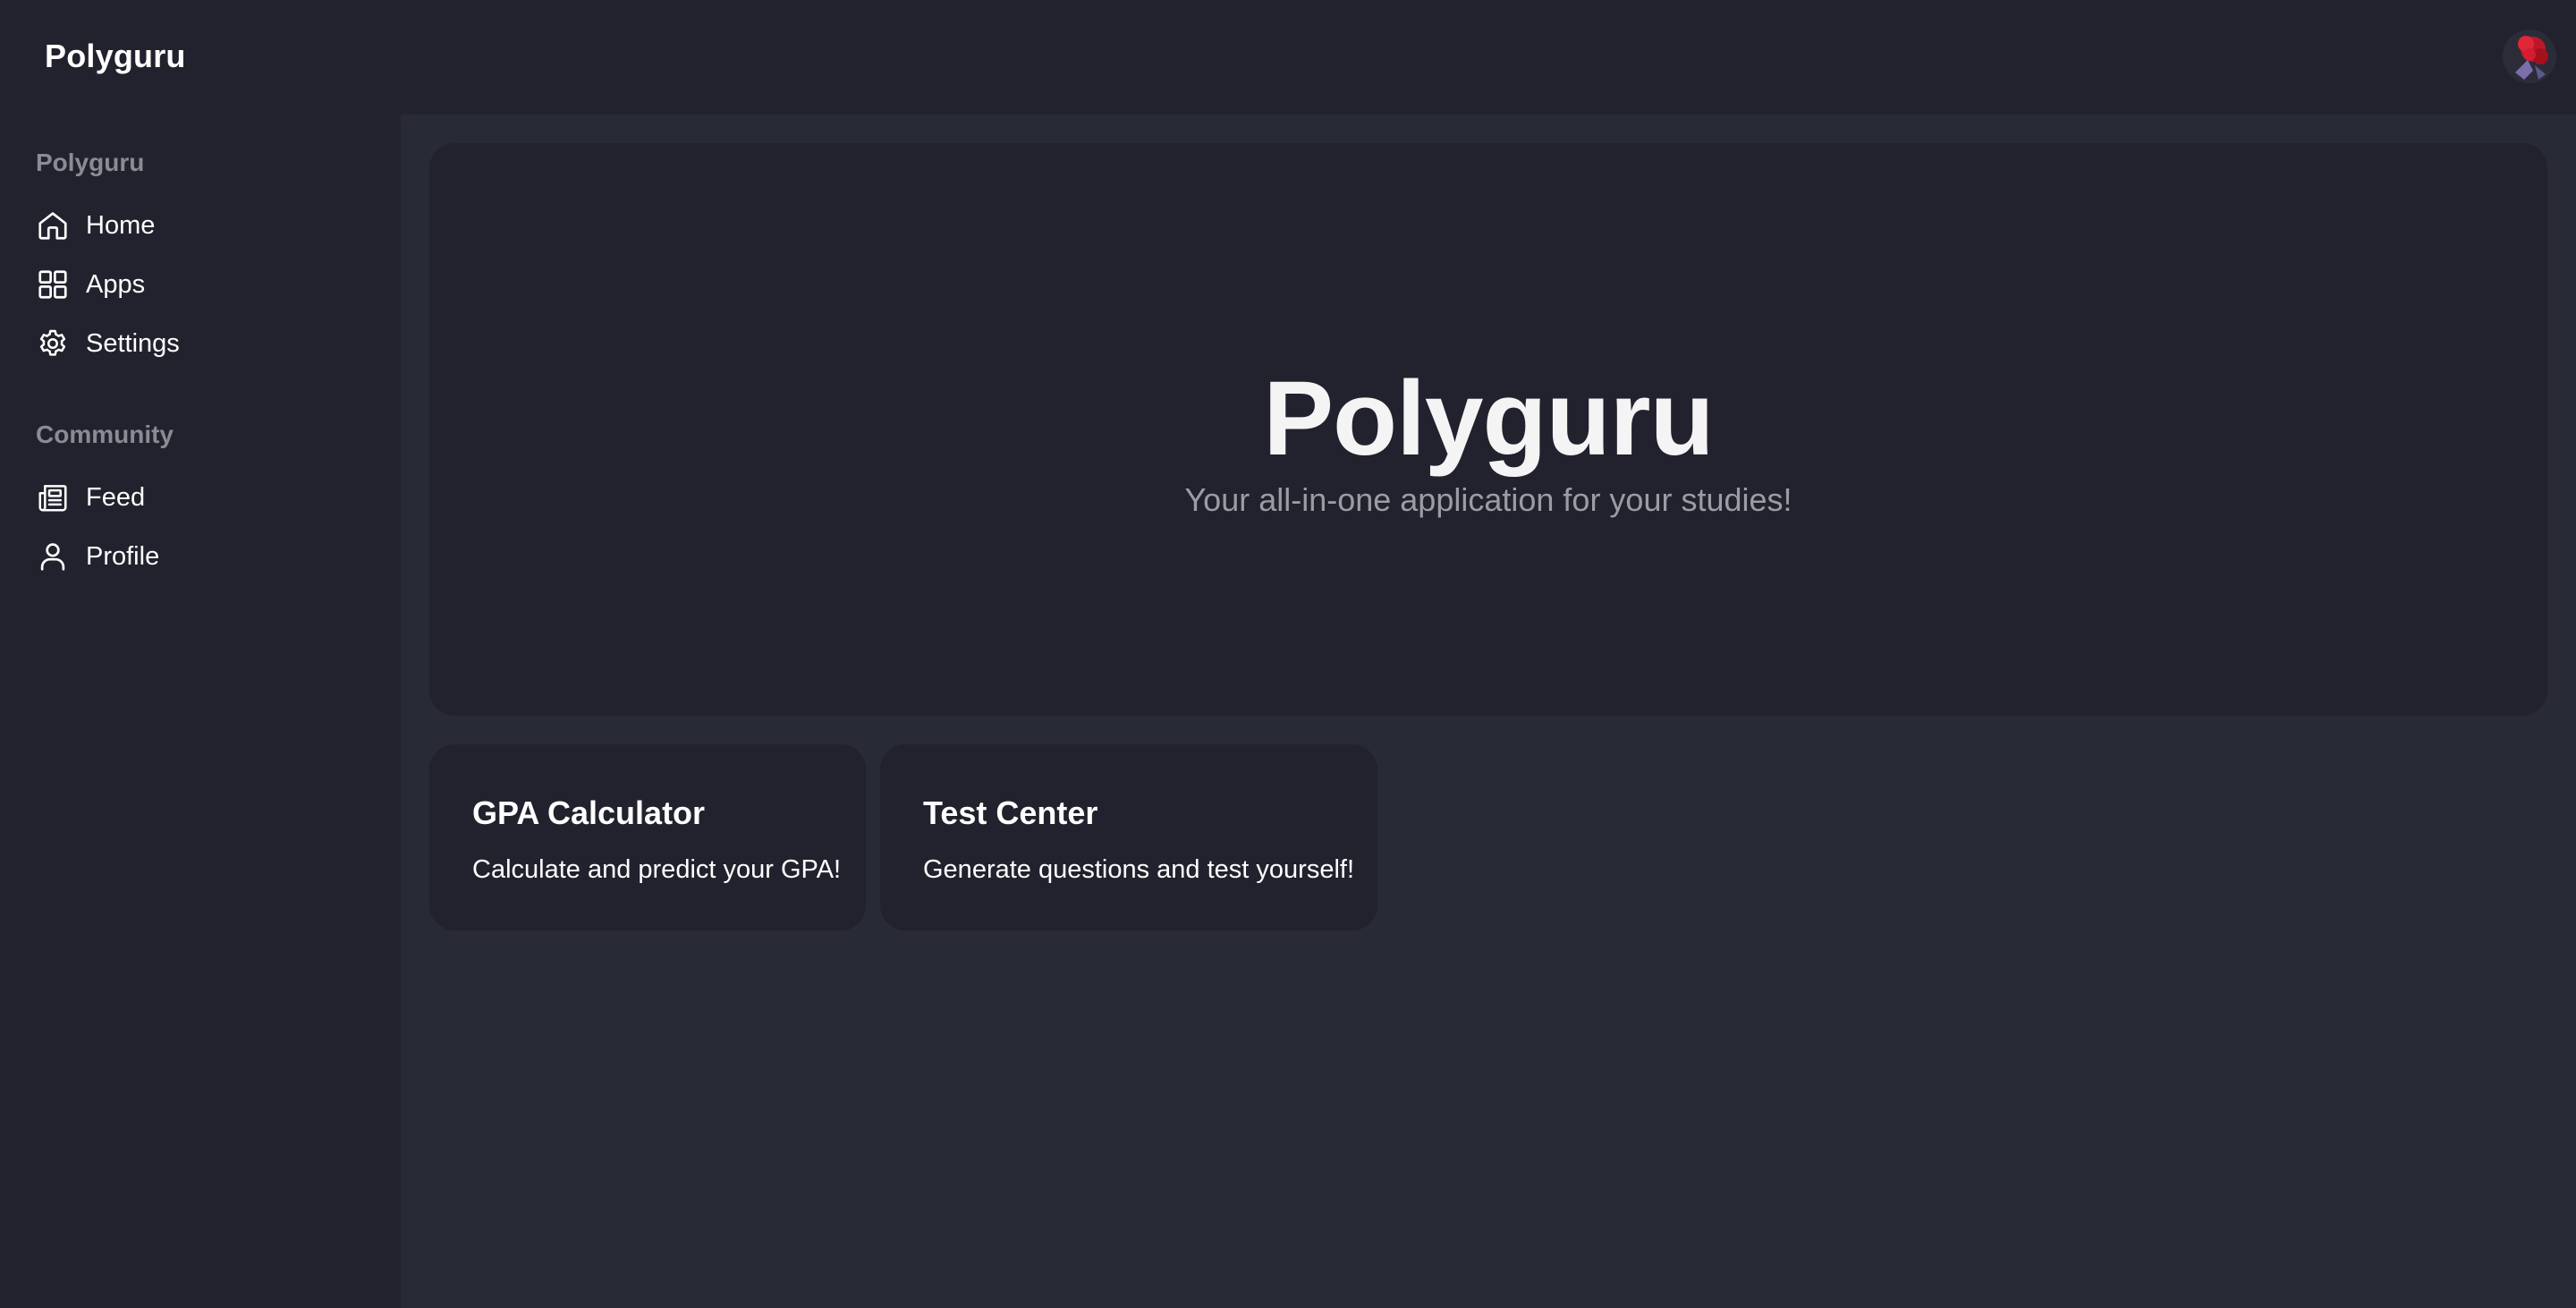 The width and height of the screenshot is (2576, 1308). I want to click on sidebar-item-apps: Apps, so click(206, 284).